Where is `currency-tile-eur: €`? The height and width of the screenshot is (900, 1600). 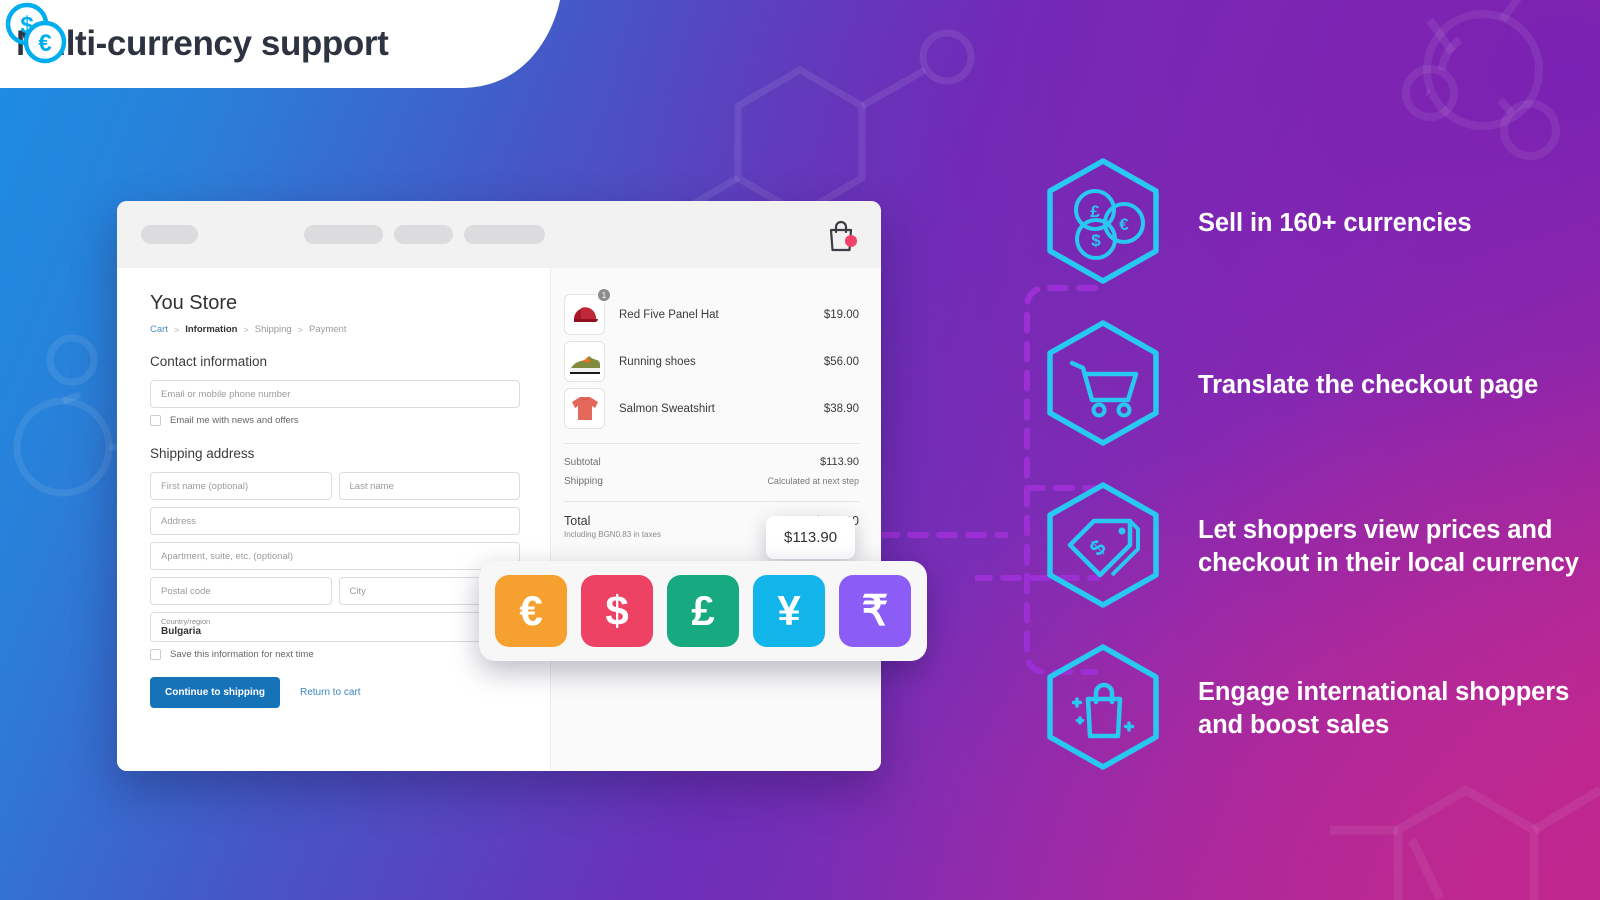 currency-tile-eur: € is located at coordinates (531, 611).